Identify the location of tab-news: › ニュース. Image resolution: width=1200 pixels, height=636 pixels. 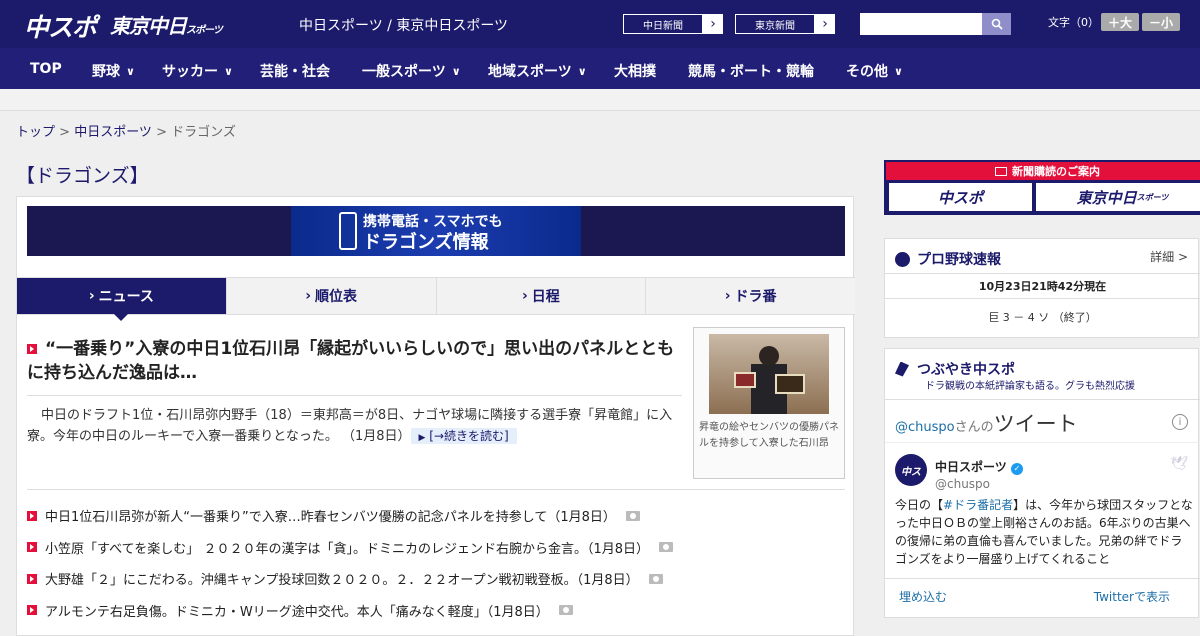
(121, 299).